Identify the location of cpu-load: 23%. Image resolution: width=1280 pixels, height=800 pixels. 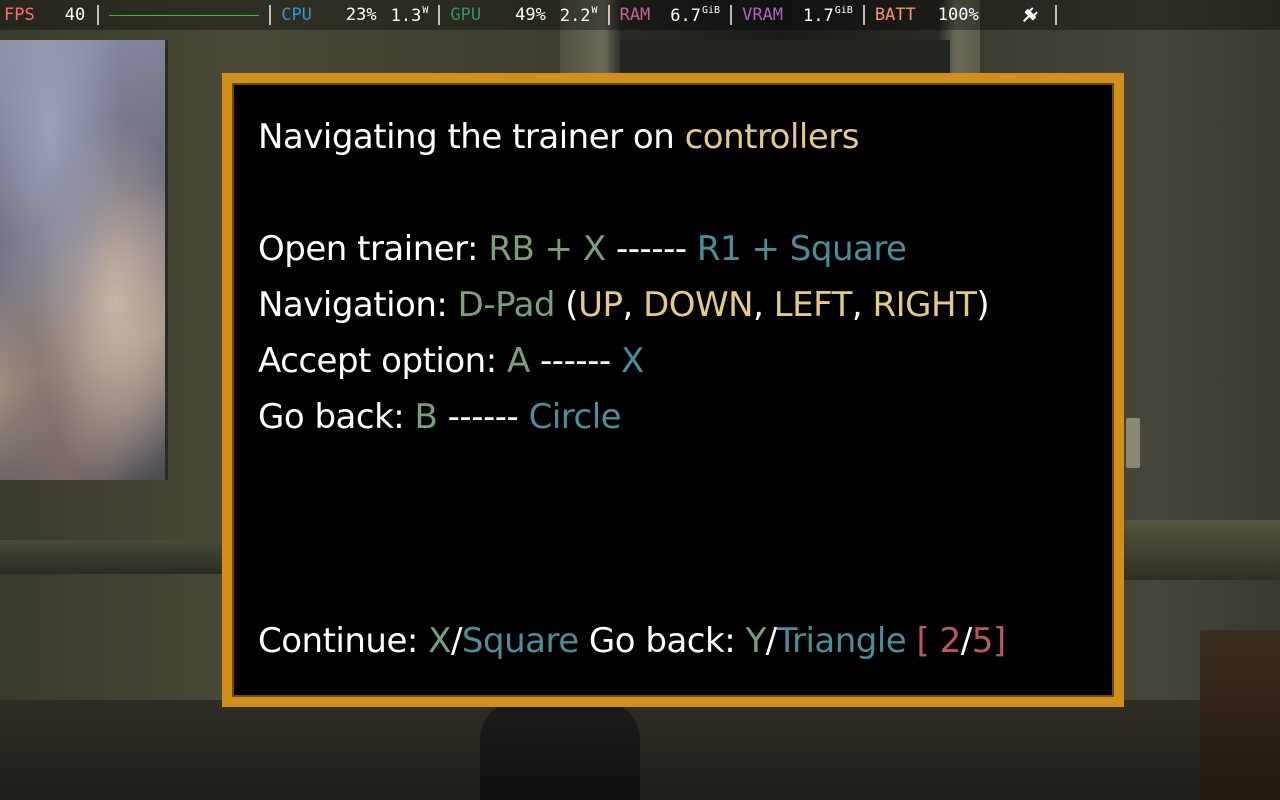
(361, 15).